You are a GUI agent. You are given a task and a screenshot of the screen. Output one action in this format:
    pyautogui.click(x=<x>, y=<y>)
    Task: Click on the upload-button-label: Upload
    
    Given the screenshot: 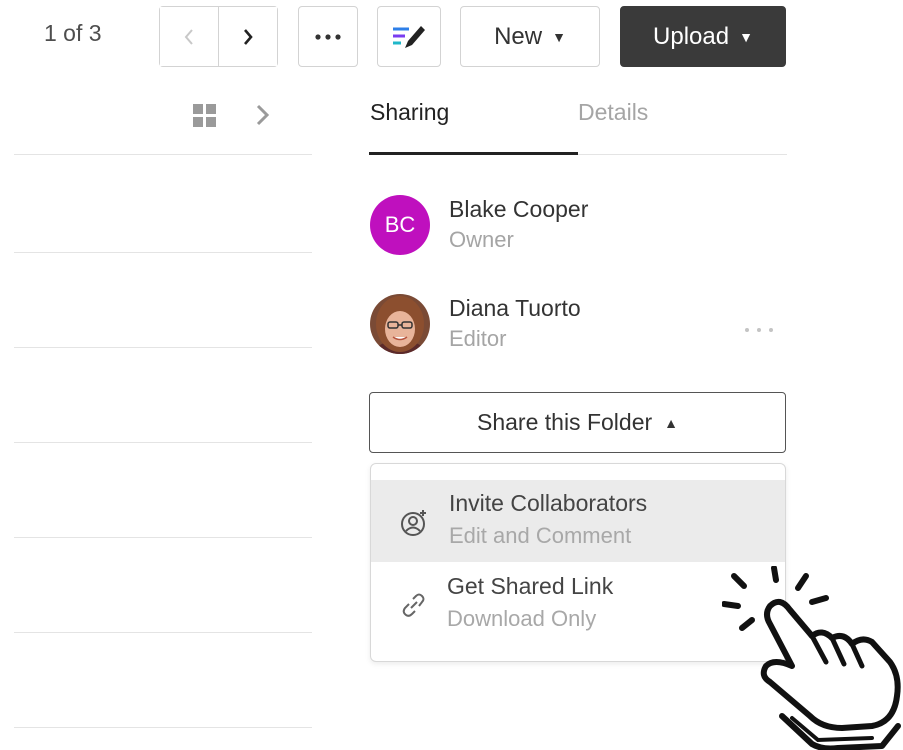 What is the action you would take?
    pyautogui.click(x=691, y=36)
    